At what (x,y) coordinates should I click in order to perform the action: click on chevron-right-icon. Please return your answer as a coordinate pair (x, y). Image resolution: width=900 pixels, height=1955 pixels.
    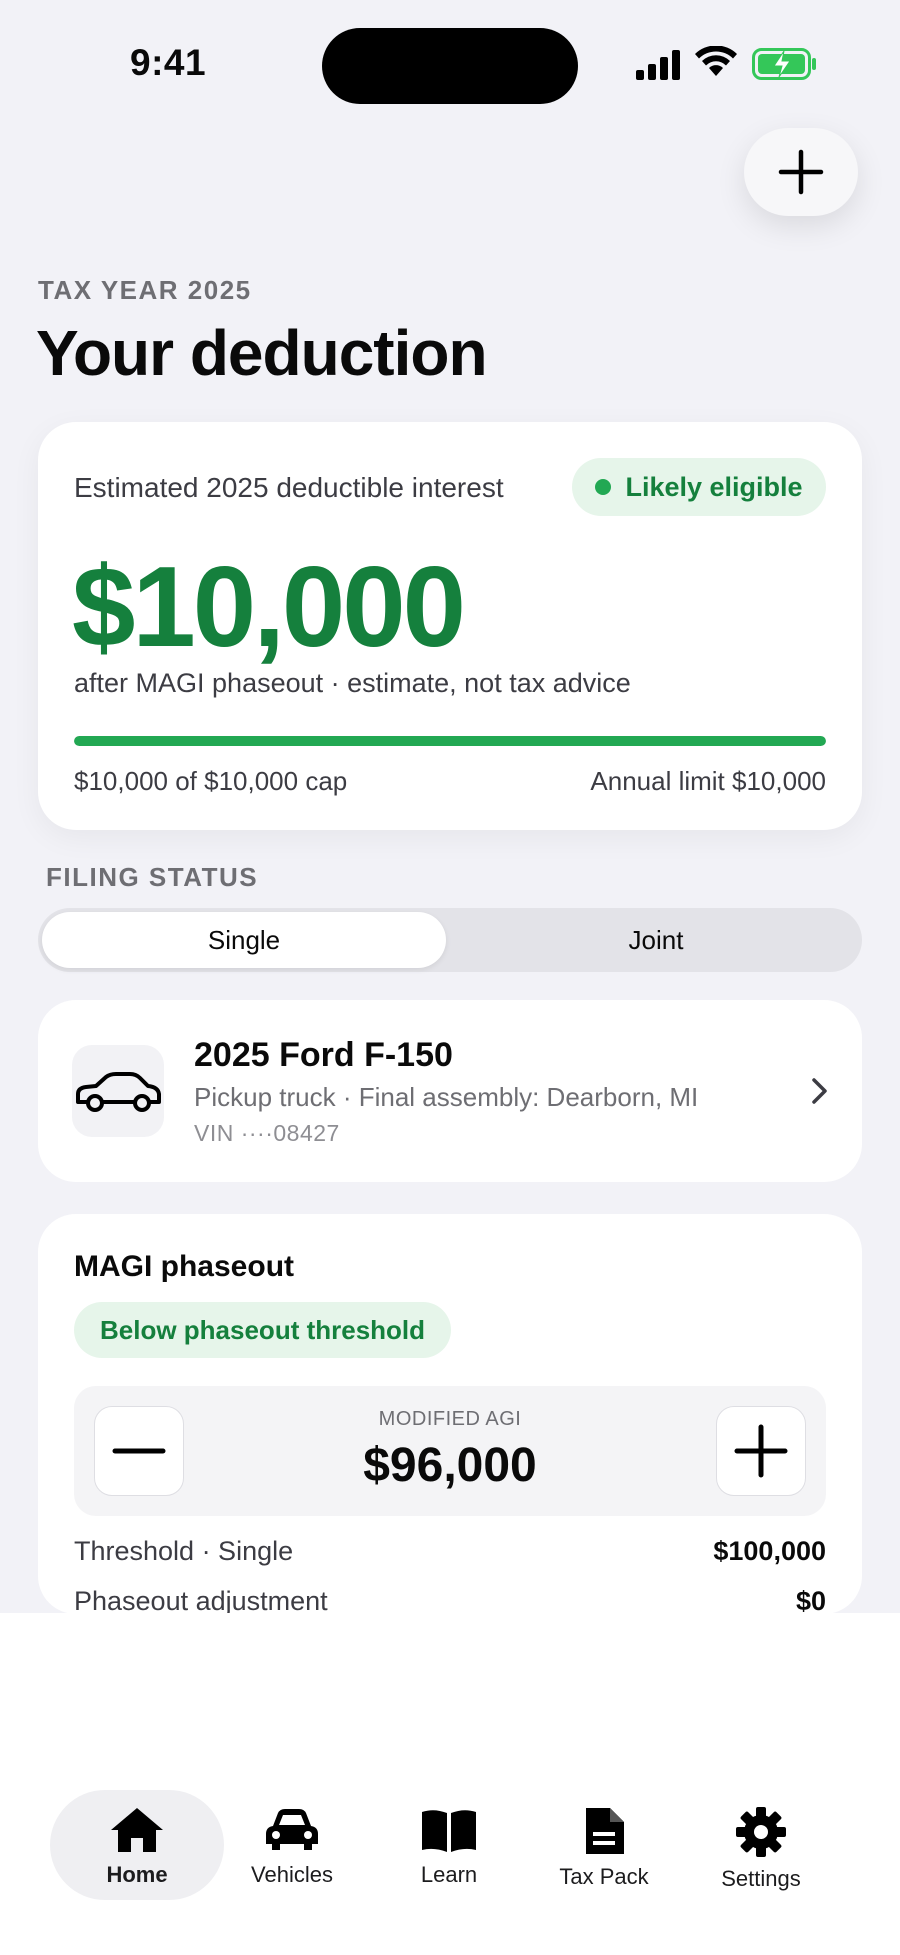
    Looking at the image, I should click on (819, 1091).